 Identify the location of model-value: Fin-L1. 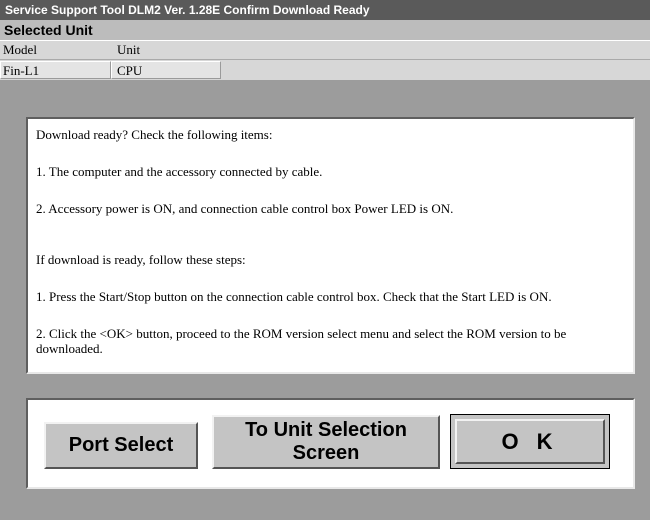
(21, 70).